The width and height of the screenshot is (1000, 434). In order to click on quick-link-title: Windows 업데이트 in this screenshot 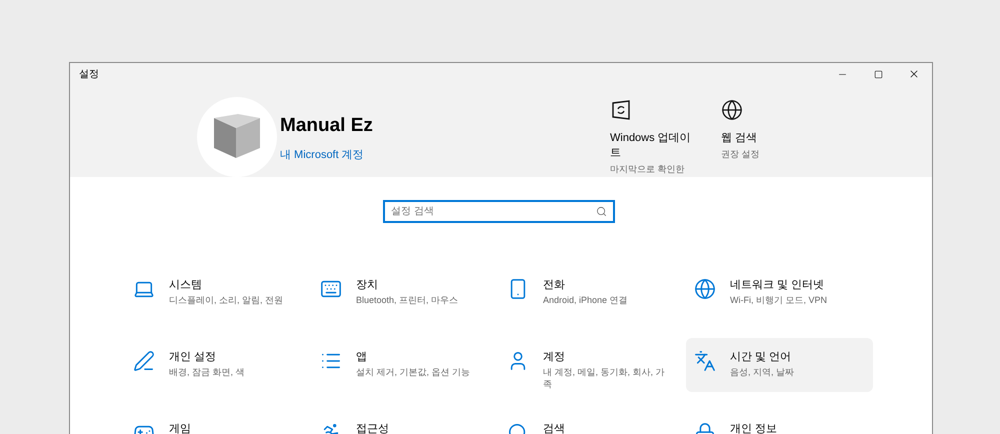, I will do `click(651, 146)`.